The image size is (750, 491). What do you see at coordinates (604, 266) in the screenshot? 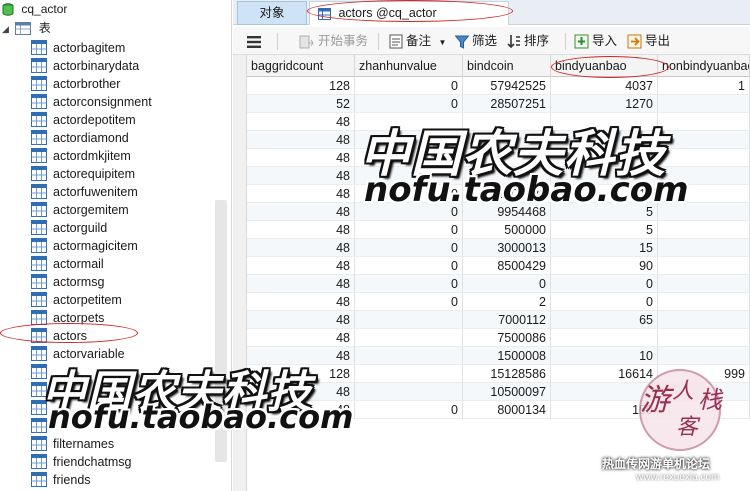
I see `cell-bindyuanbao: 90` at bounding box center [604, 266].